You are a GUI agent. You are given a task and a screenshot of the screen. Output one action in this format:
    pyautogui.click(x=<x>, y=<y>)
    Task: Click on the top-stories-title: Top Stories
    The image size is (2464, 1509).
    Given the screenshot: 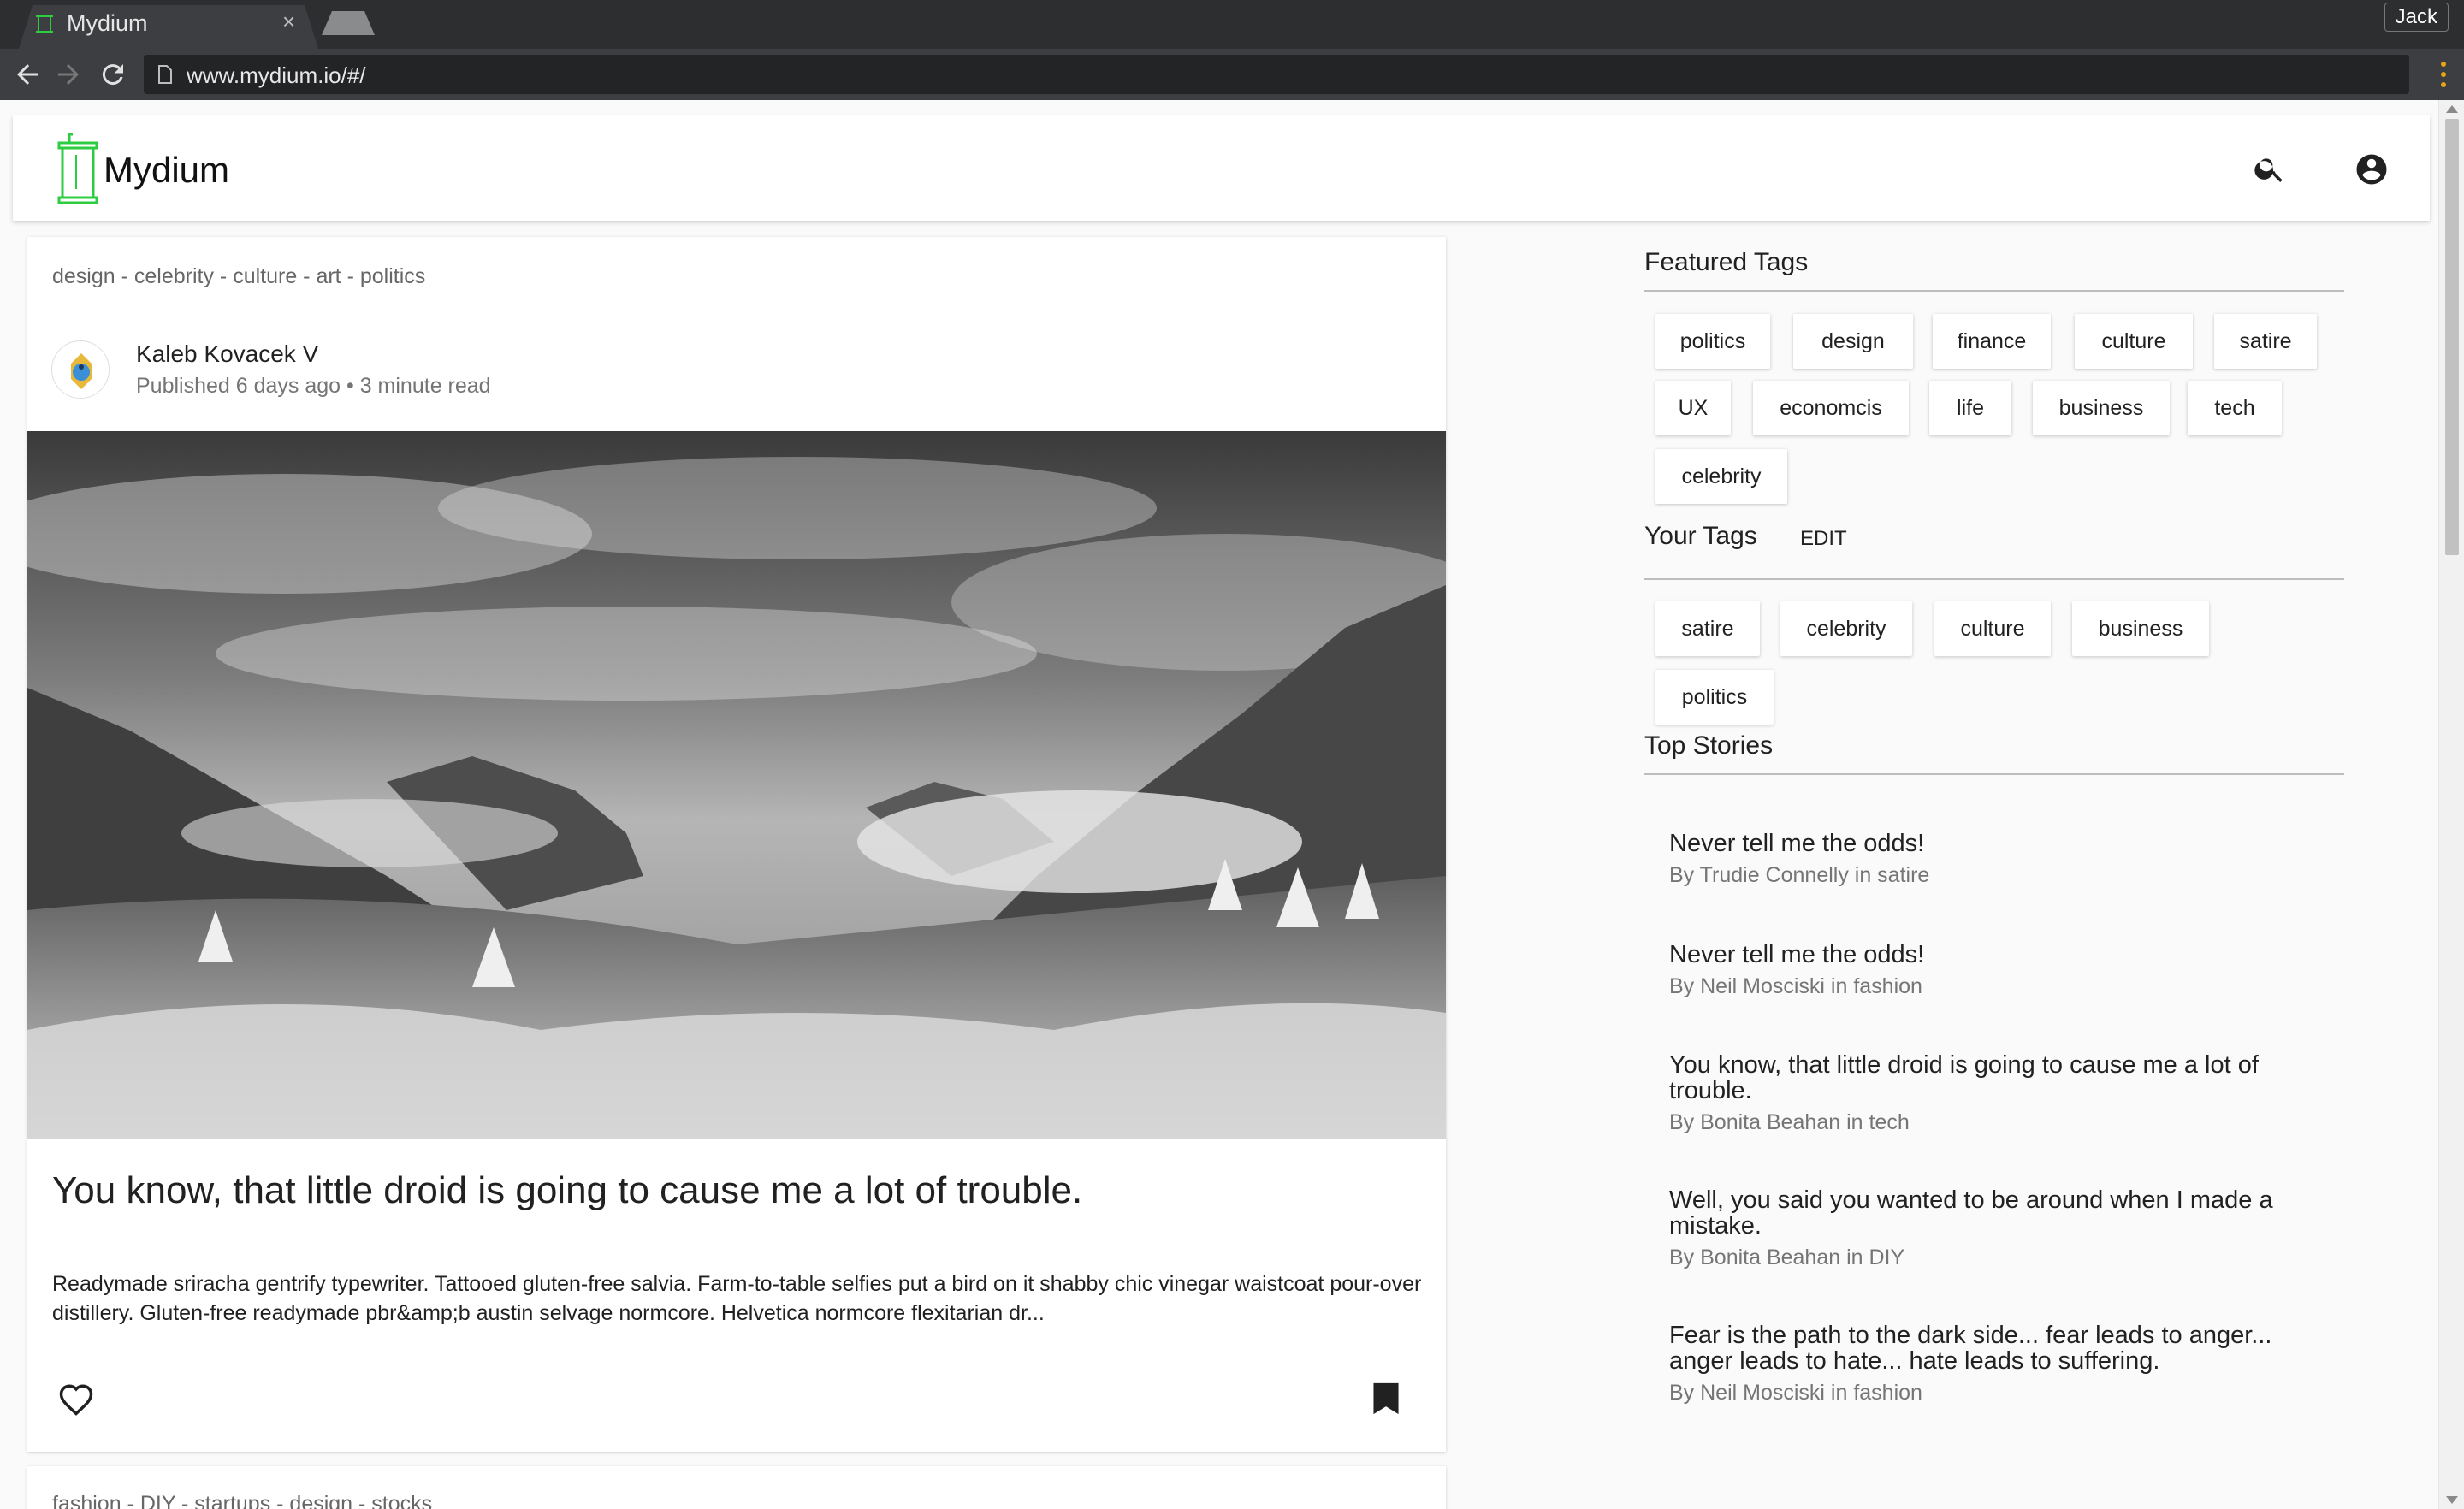 What is the action you would take?
    pyautogui.click(x=1709, y=746)
    